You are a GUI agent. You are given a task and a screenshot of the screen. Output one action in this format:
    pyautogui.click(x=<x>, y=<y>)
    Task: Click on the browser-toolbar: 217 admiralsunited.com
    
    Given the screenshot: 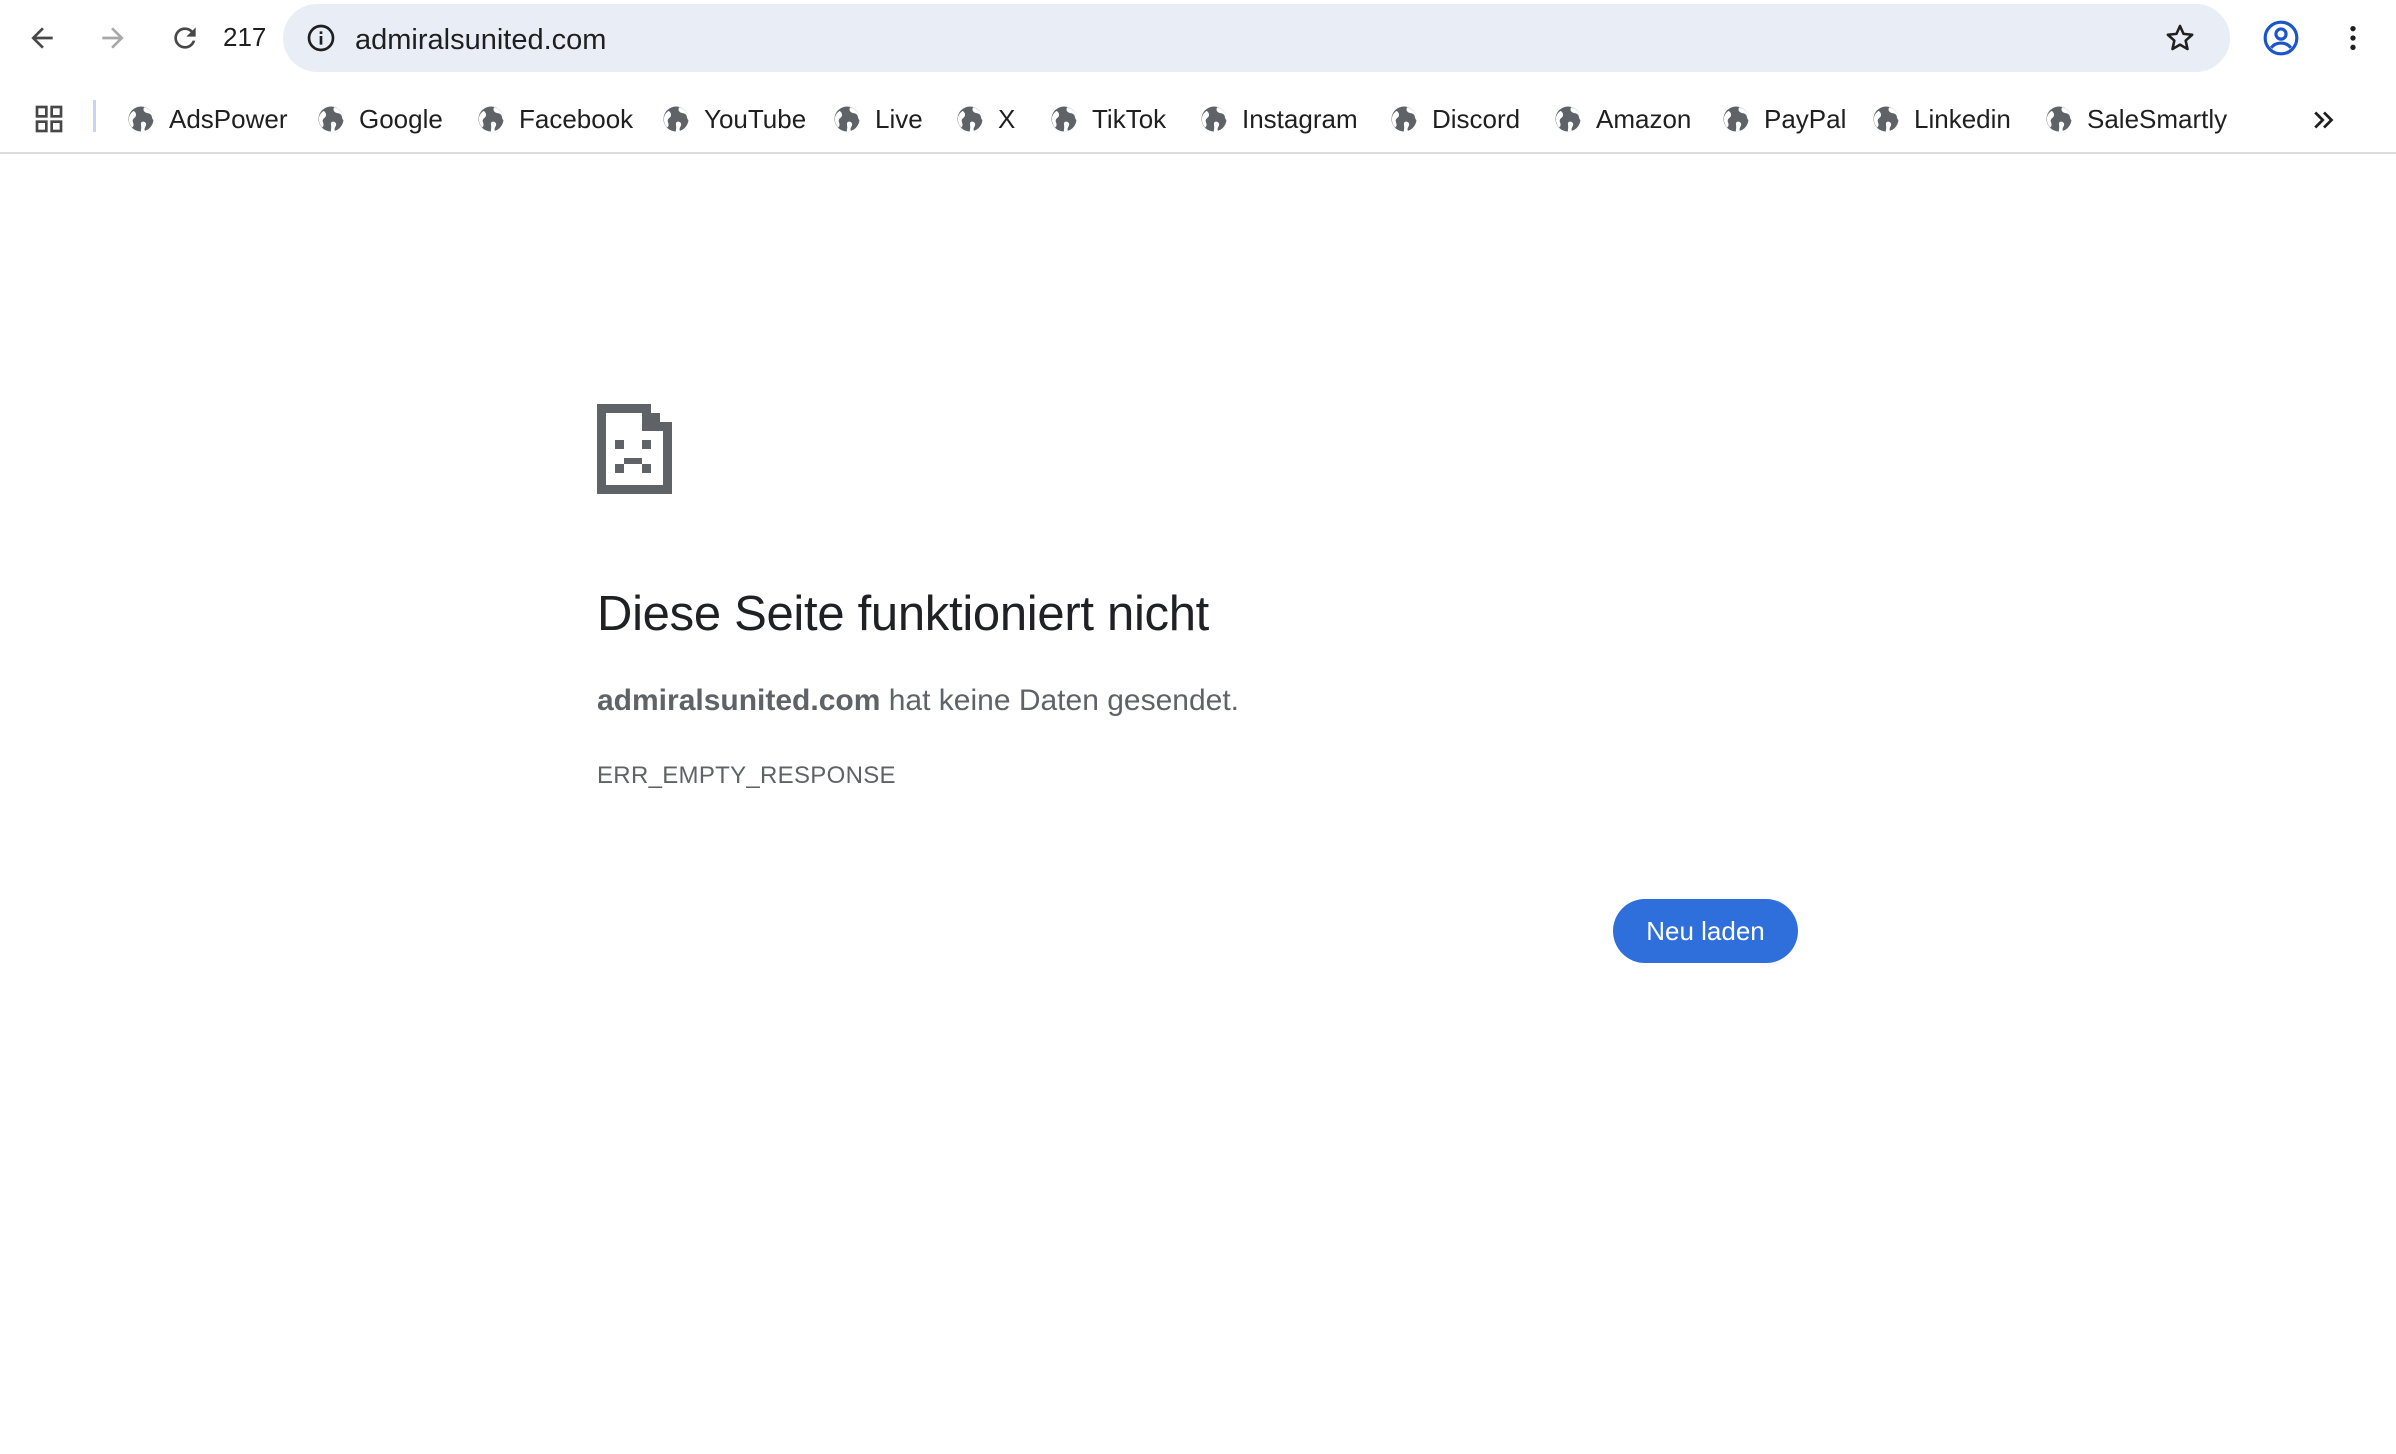 What is the action you would take?
    pyautogui.click(x=1198, y=38)
    